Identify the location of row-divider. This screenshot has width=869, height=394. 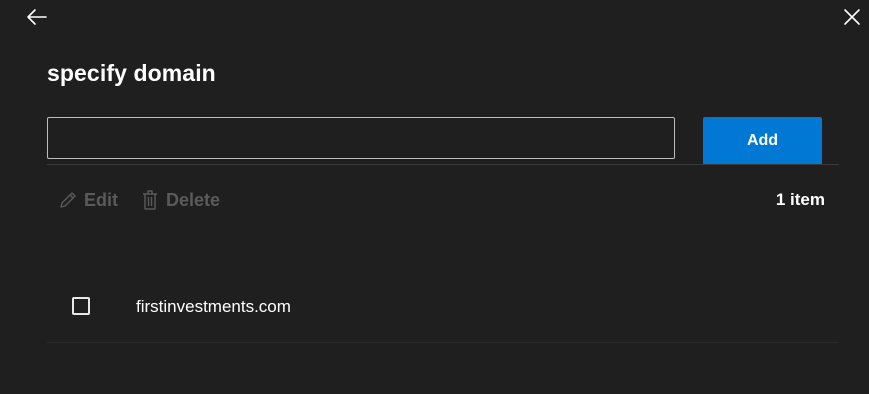
(443, 342).